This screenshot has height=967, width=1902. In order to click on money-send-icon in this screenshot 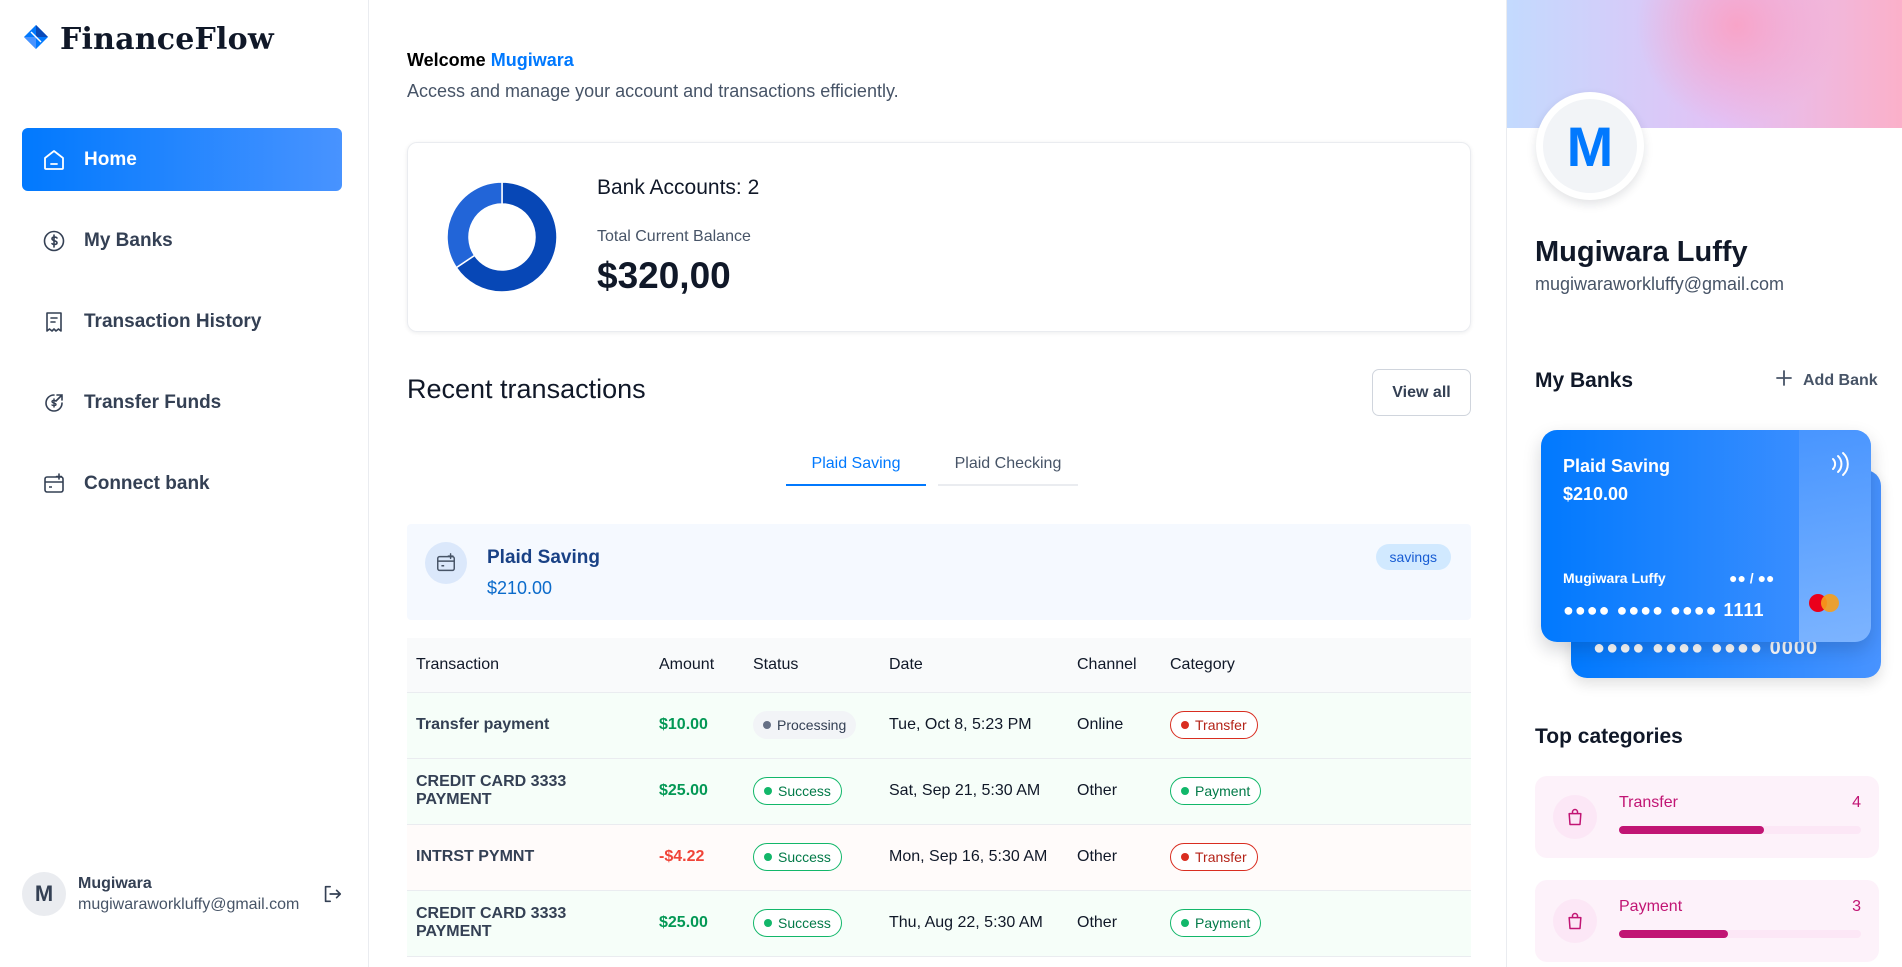, I will do `click(54, 403)`.